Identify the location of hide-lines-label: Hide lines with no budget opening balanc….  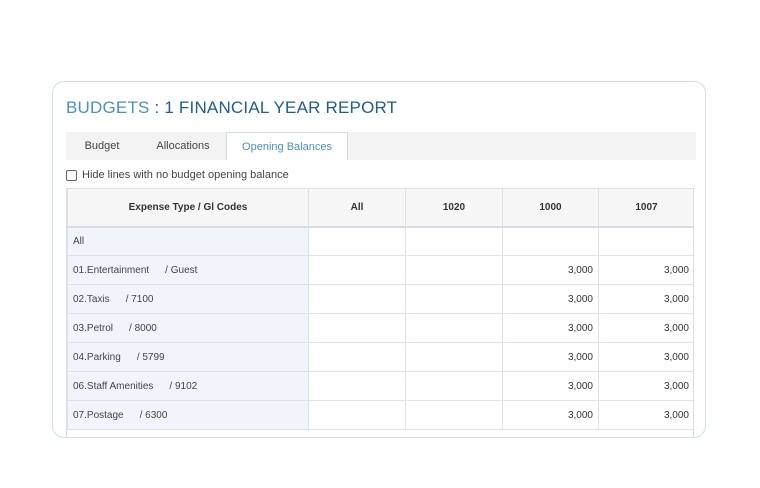
(185, 175).